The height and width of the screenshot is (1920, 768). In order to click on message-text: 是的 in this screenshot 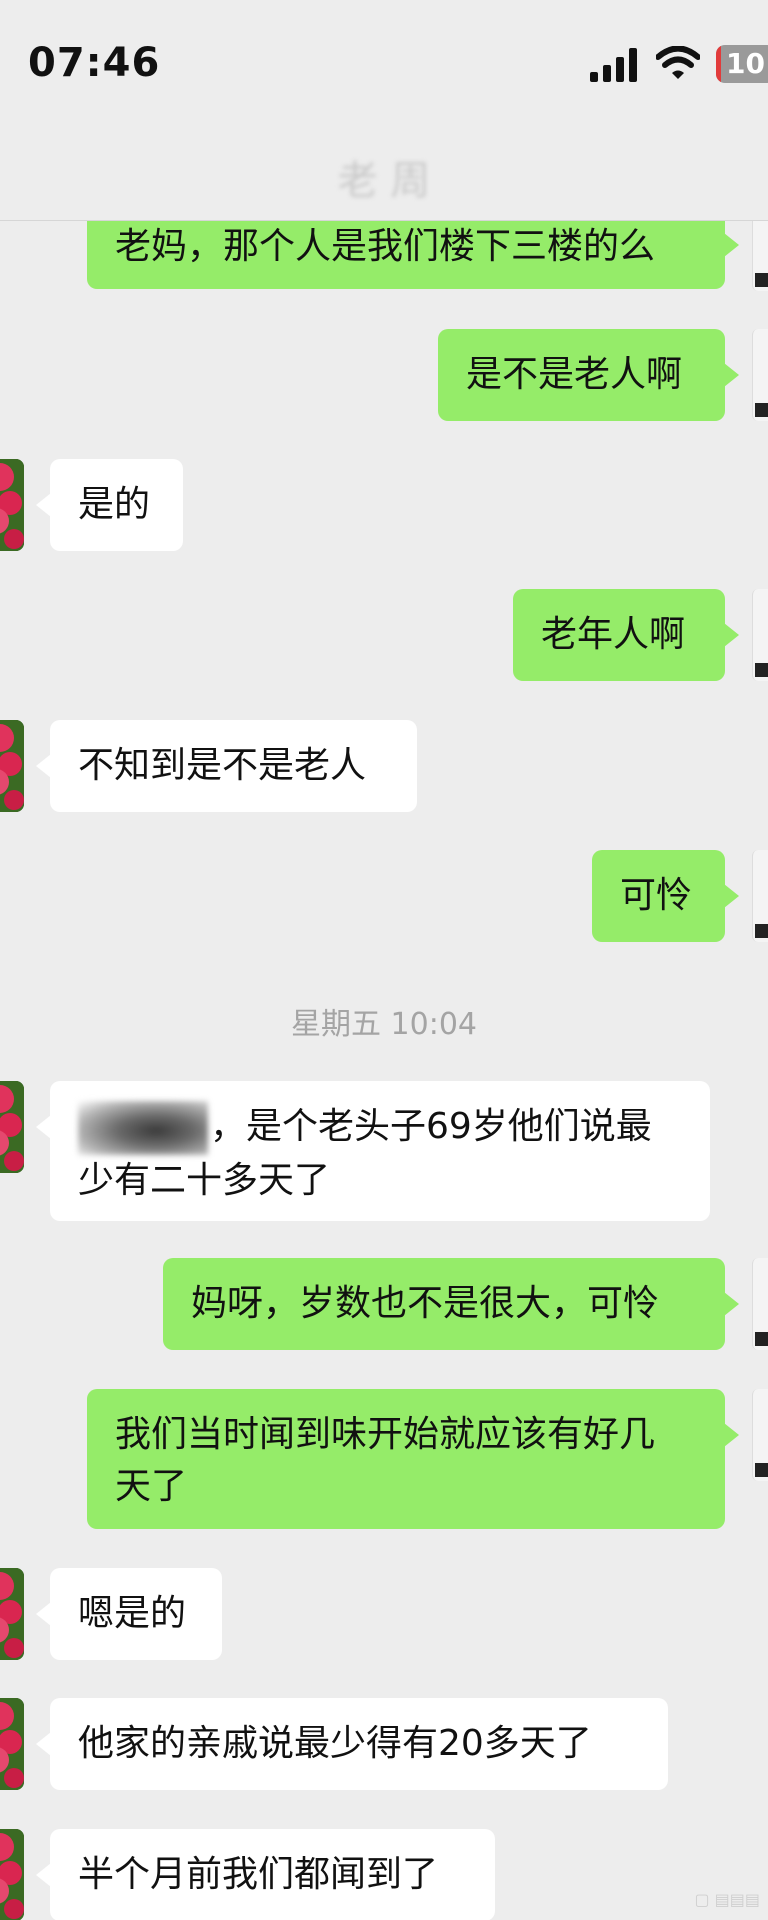, I will do `click(114, 504)`.